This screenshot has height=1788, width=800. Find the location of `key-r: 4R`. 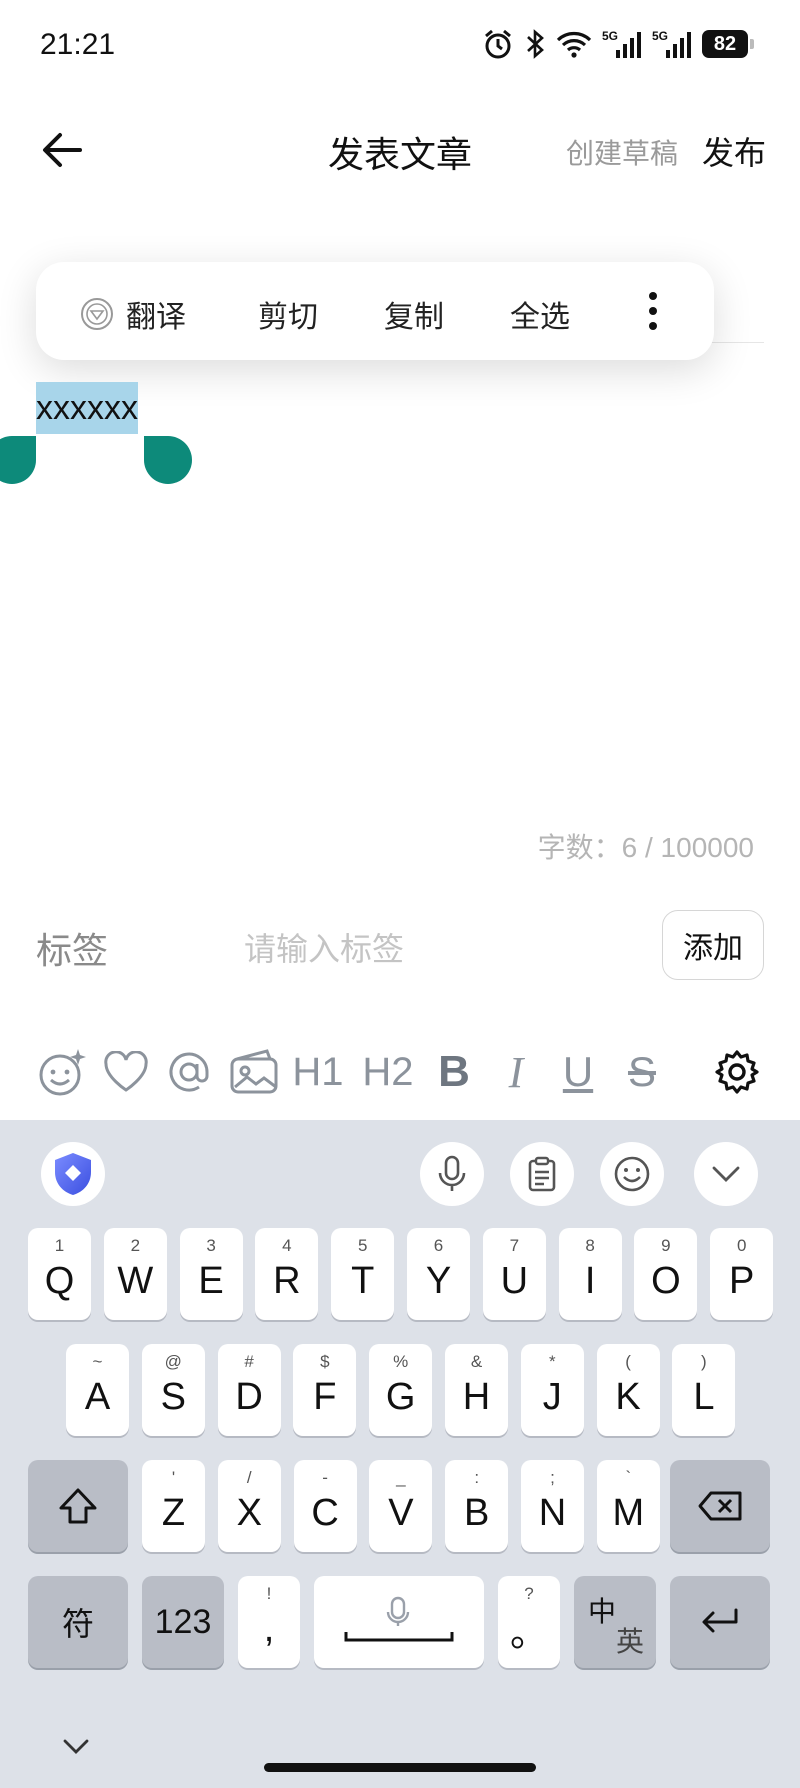

key-r: 4R is located at coordinates (287, 1274).